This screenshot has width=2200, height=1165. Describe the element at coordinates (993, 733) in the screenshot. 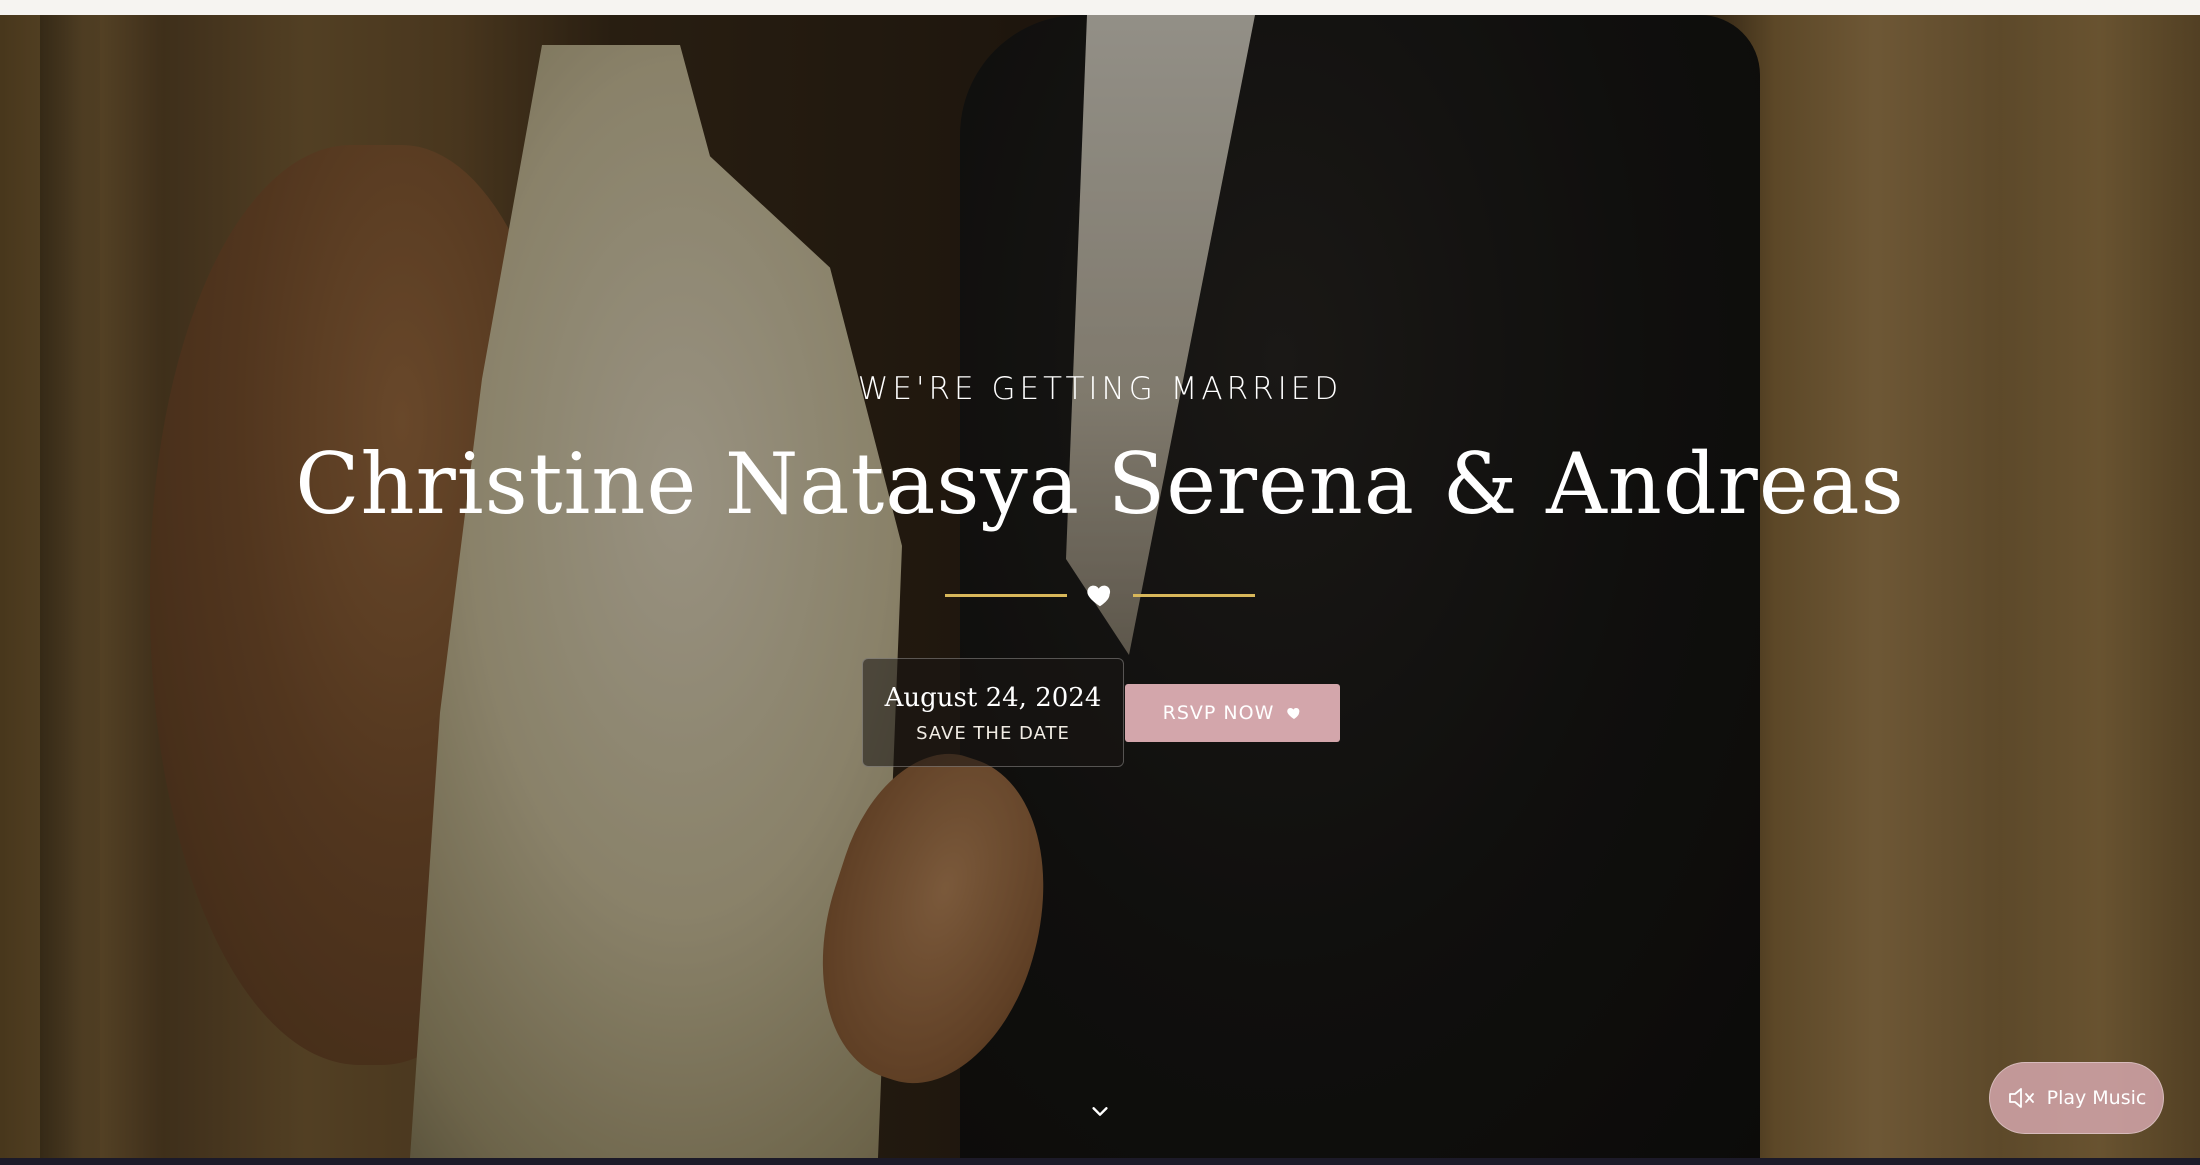

I see `save-the-date-label: SAVE THE DATE` at that location.